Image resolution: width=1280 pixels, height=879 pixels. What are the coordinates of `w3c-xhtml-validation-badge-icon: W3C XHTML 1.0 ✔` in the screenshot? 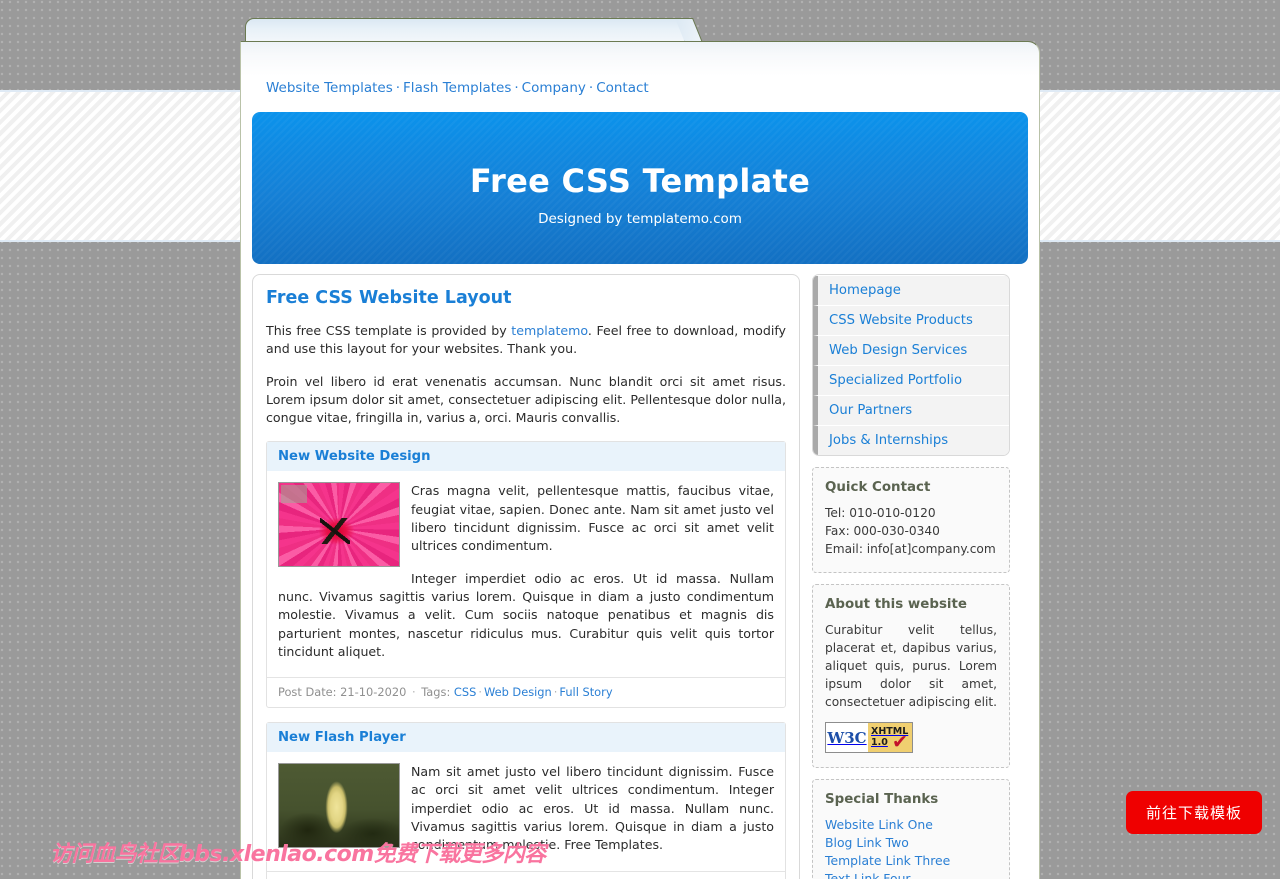 It's located at (869, 737).